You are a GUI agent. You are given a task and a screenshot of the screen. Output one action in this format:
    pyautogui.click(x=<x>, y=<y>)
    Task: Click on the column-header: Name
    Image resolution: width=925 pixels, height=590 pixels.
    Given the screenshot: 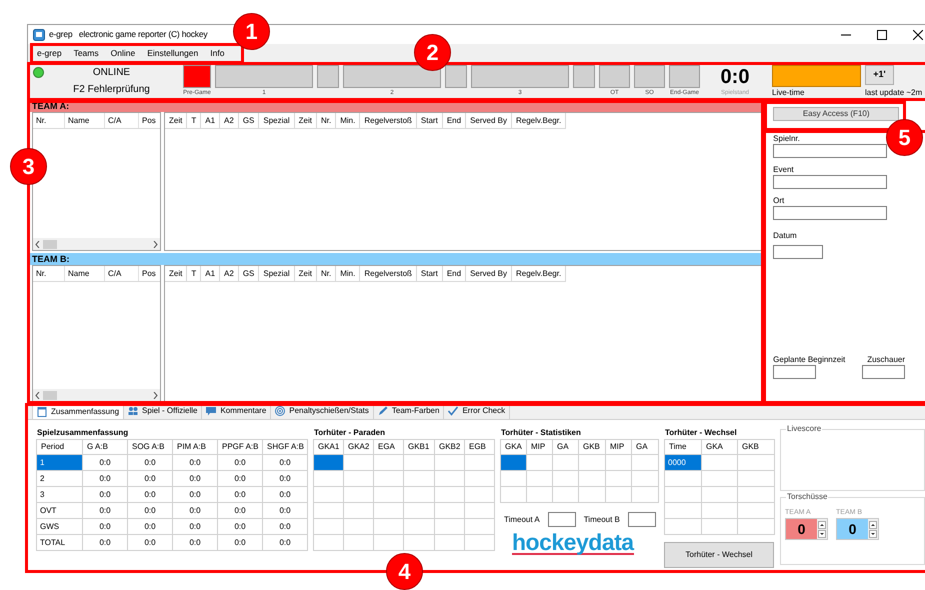 What is the action you would take?
    pyautogui.click(x=85, y=273)
    